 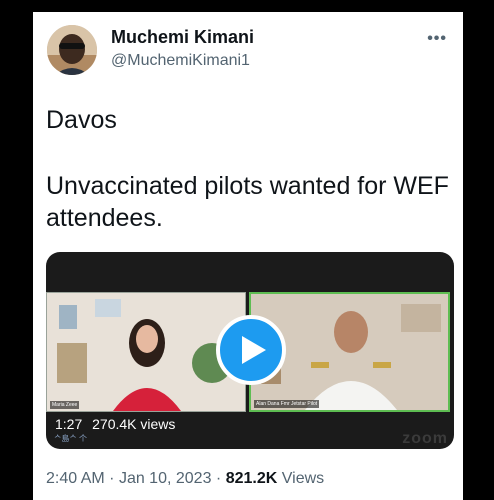 I want to click on tweet-meta: 2:40 AM · Jan 10, 2023 · 821.2K Views, so click(x=185, y=479).